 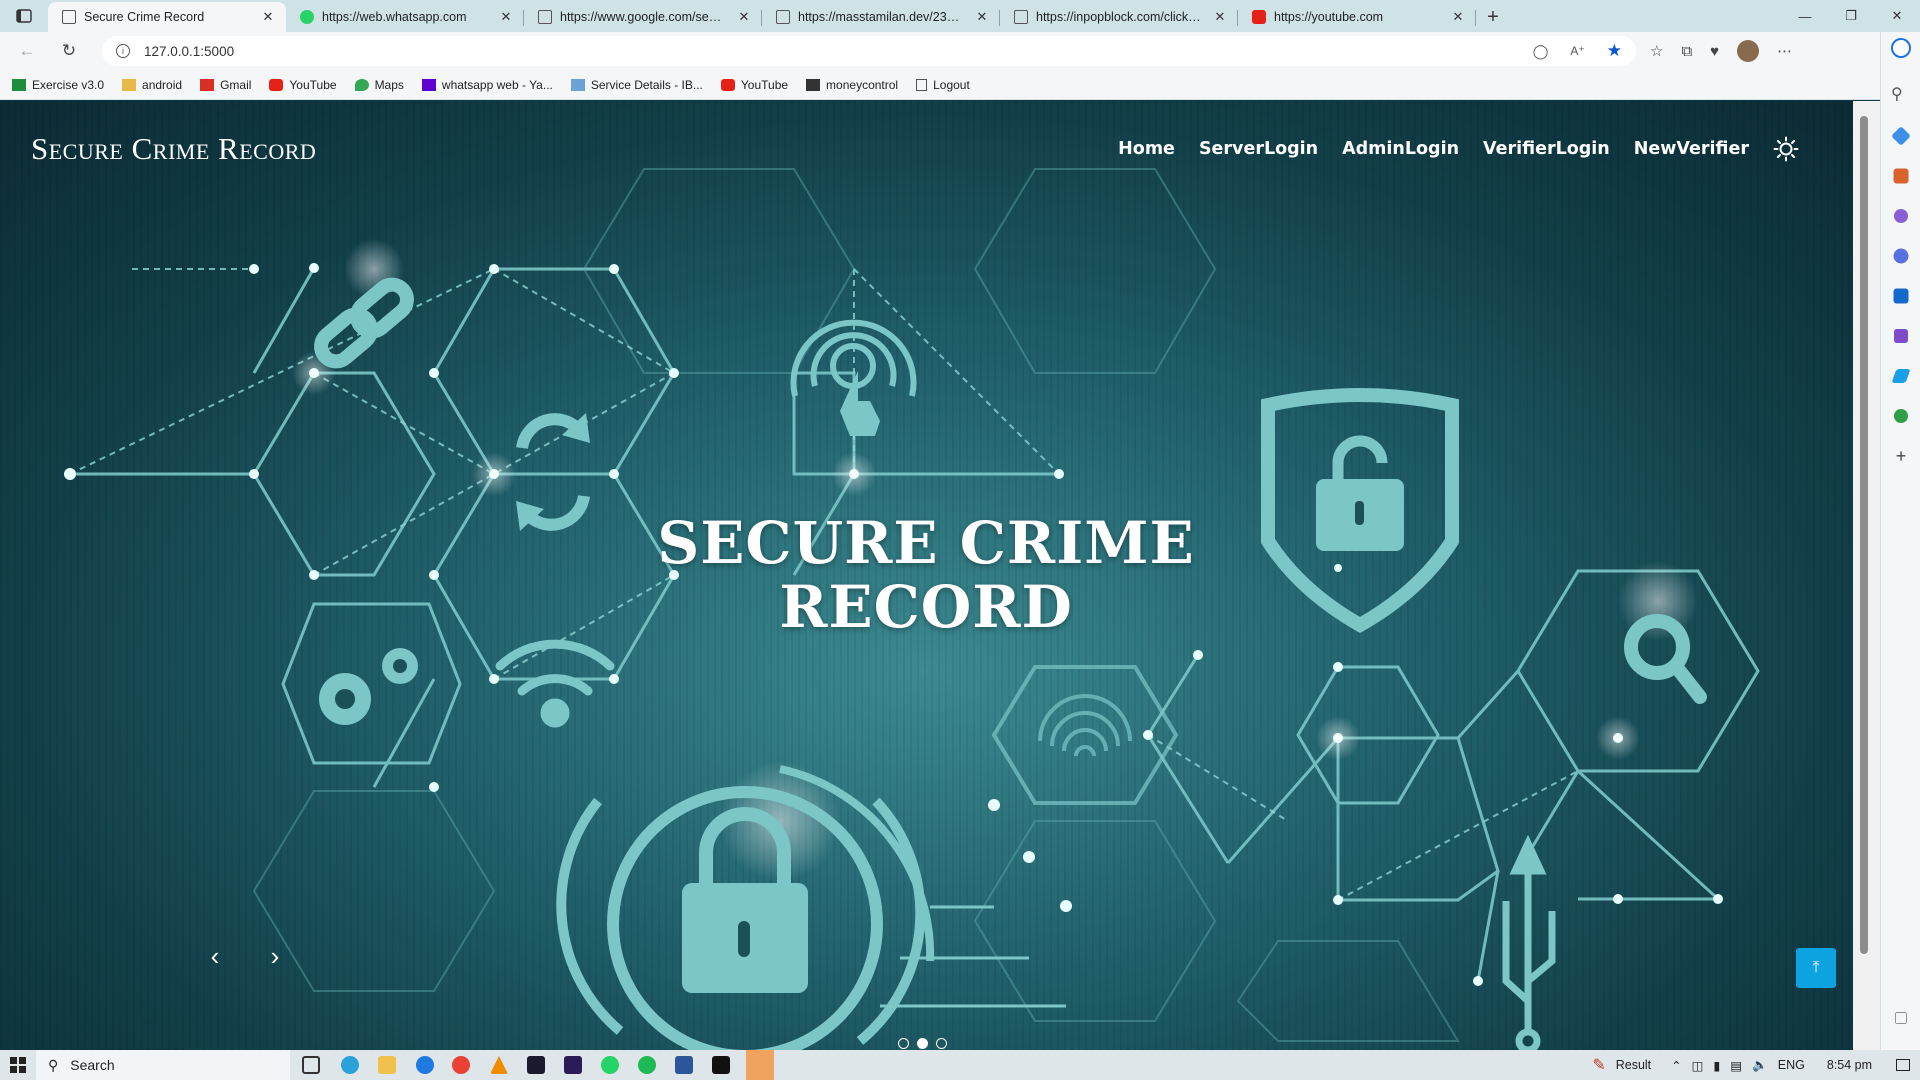 What do you see at coordinates (881, 17) in the screenshot?
I see `browser-tab: https://masstamilan.dev/2374/ra ✕` at bounding box center [881, 17].